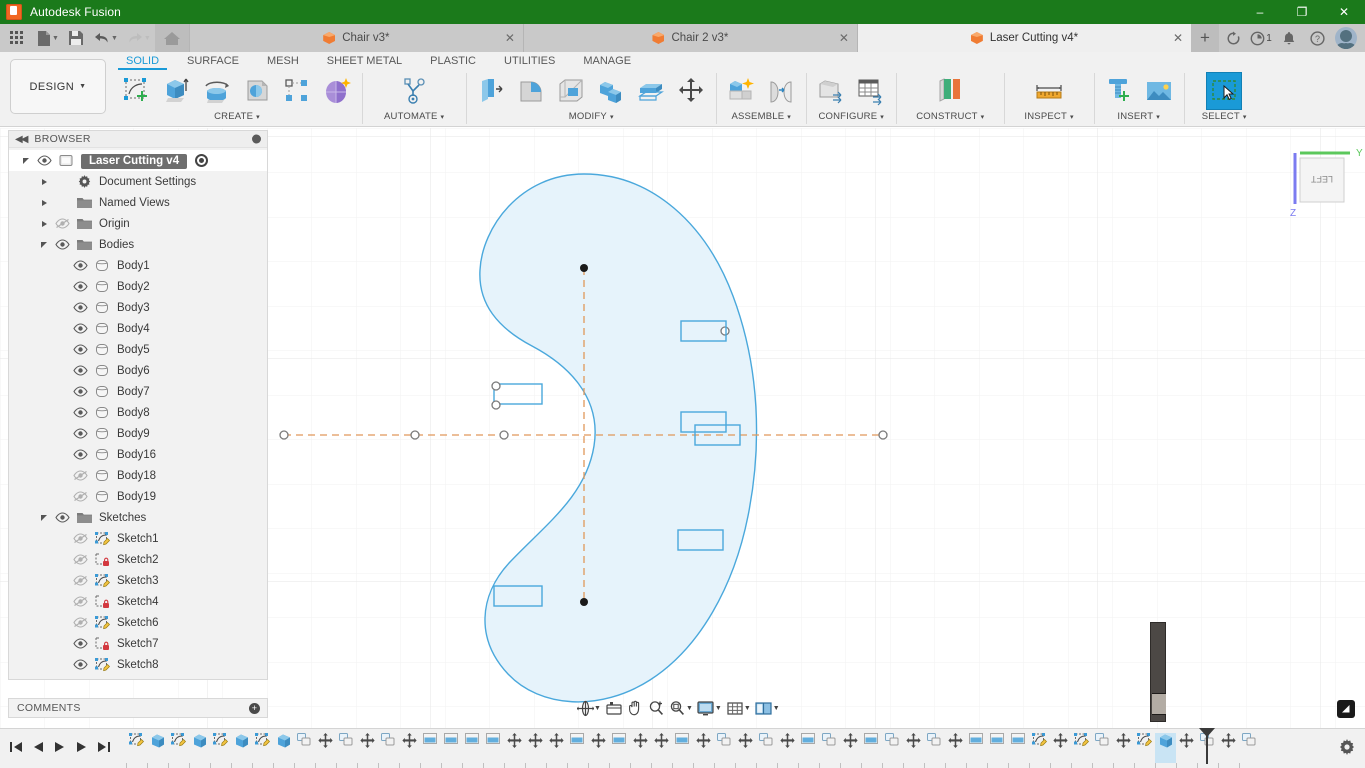 This screenshot has width=1365, height=768. Describe the element at coordinates (831, 91) in the screenshot. I see `configure-icon` at that location.